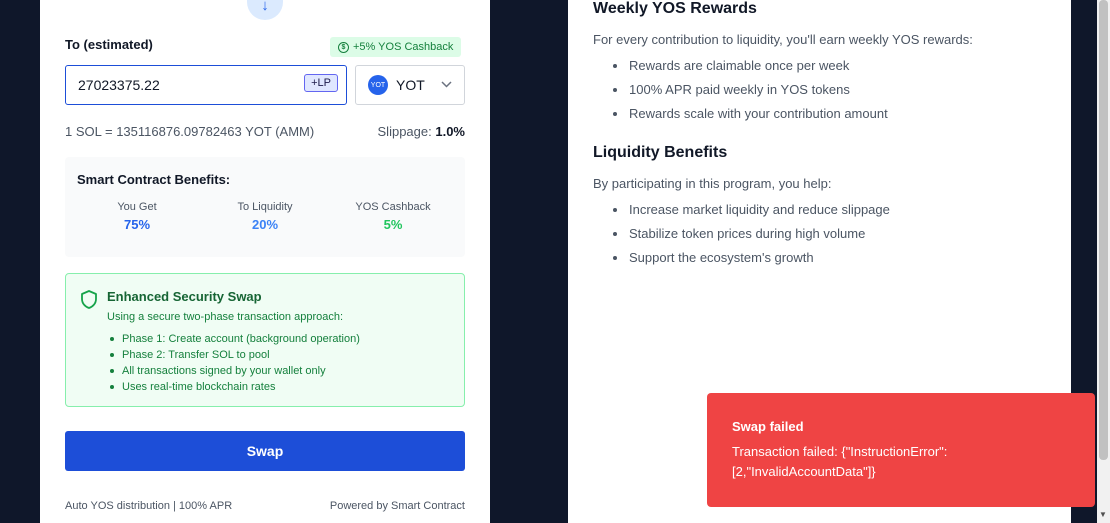 Image resolution: width=1110 pixels, height=523 pixels. Describe the element at coordinates (149, 506) in the screenshot. I see `footer-distribution: Auto YOS distribution | 100% APR` at that location.